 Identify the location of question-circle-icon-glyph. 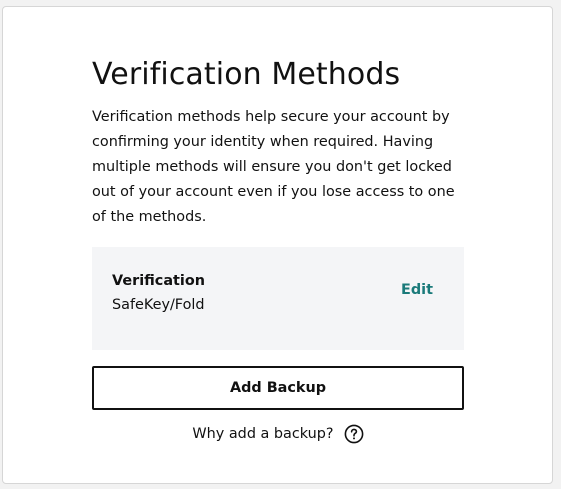
(353, 434).